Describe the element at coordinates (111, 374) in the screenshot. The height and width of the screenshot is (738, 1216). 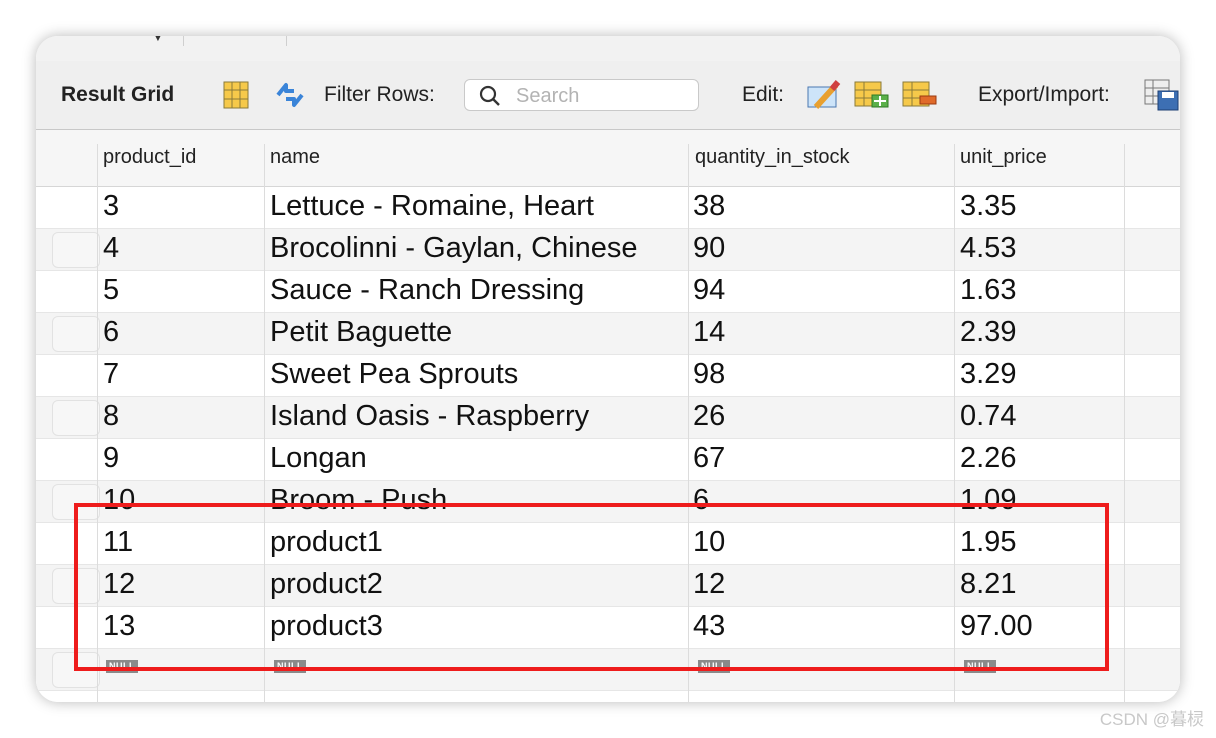
I see `cell-product-id: 7` at that location.